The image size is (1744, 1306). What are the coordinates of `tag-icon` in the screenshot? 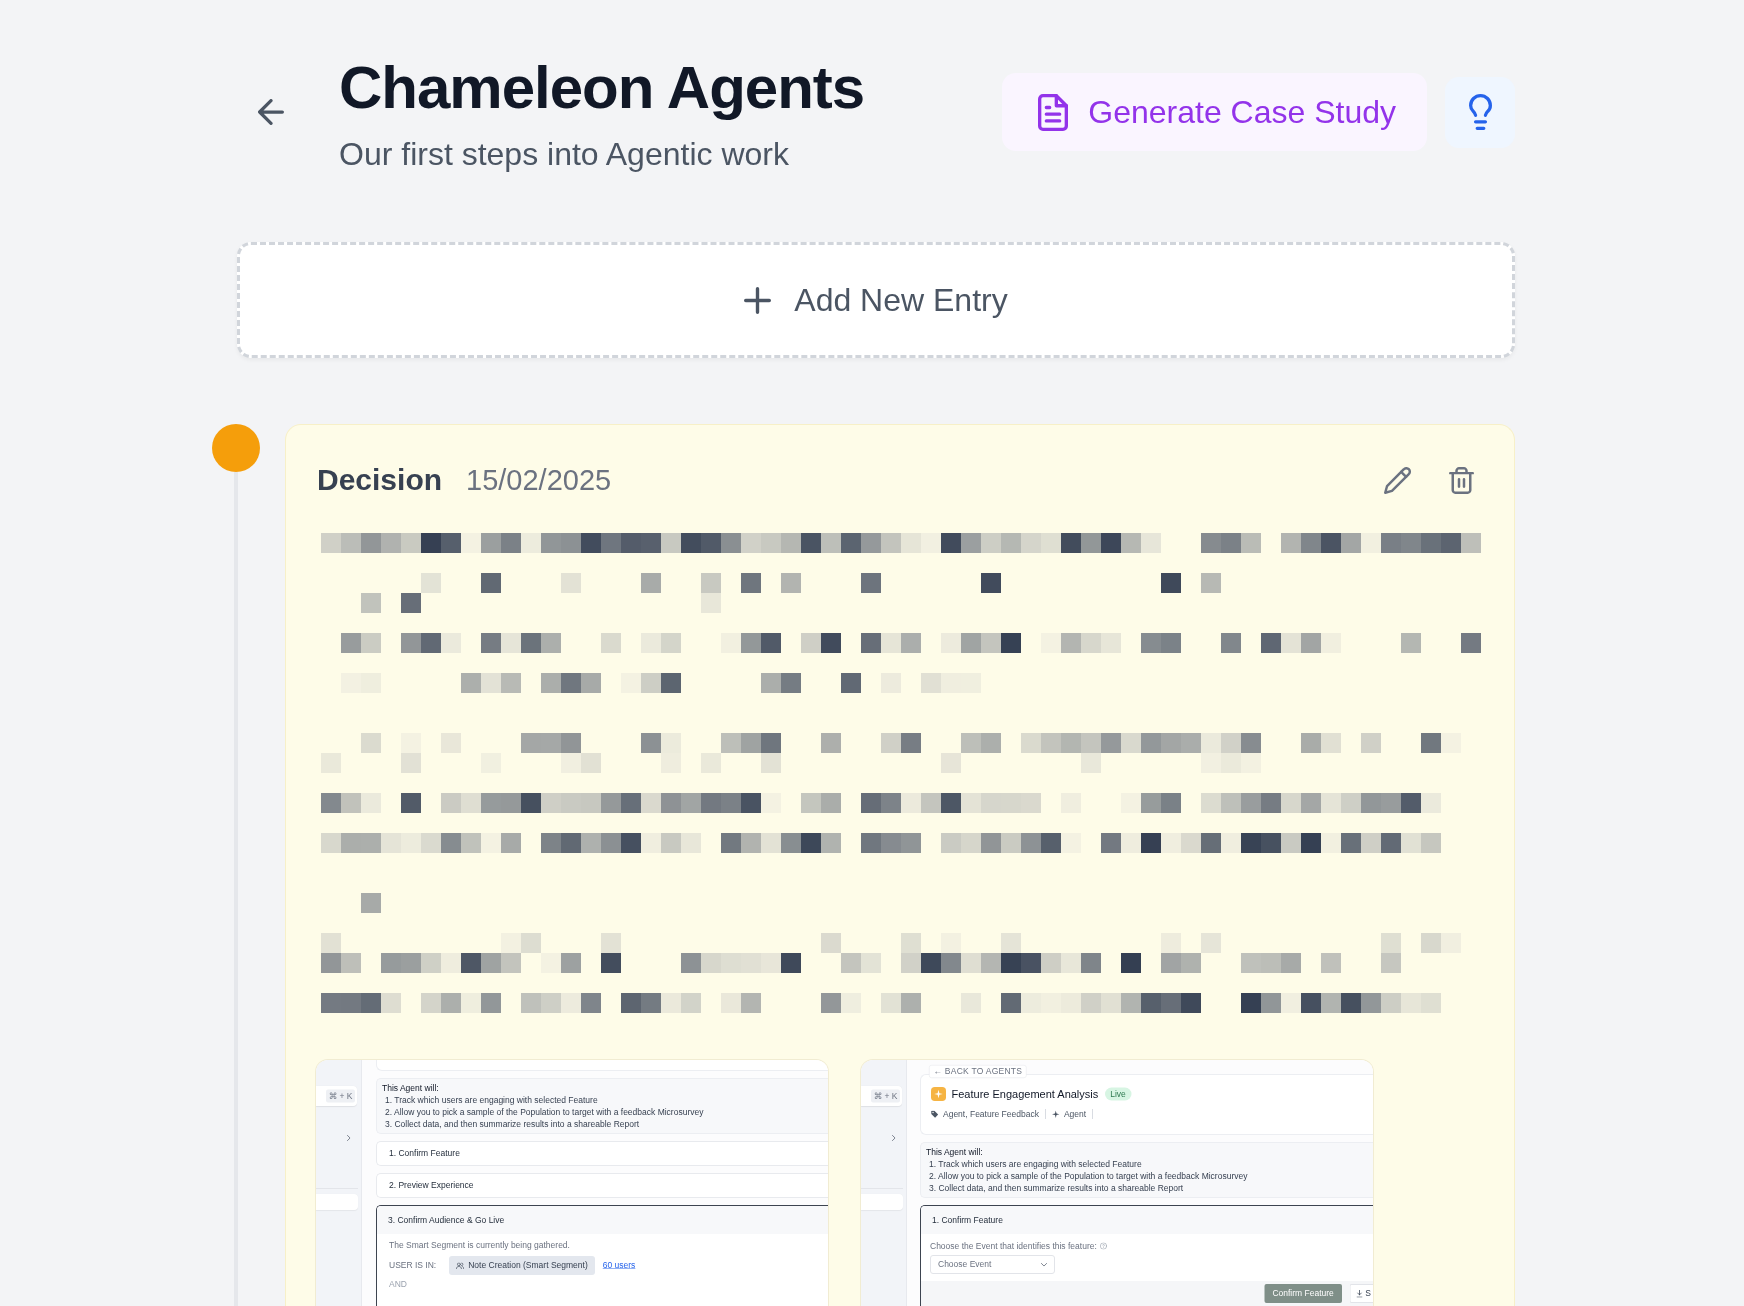 It's located at (935, 1114).